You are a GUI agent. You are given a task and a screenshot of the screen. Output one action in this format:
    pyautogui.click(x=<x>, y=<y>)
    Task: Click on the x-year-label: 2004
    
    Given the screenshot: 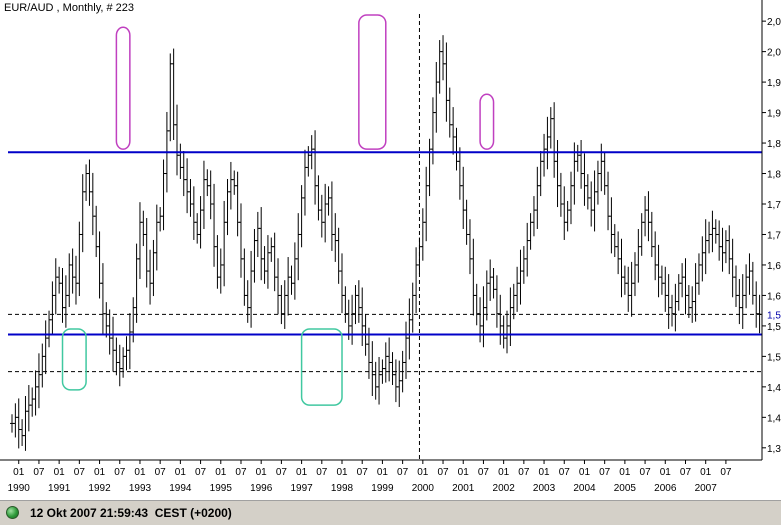 What is the action you would take?
    pyautogui.click(x=584, y=488)
    